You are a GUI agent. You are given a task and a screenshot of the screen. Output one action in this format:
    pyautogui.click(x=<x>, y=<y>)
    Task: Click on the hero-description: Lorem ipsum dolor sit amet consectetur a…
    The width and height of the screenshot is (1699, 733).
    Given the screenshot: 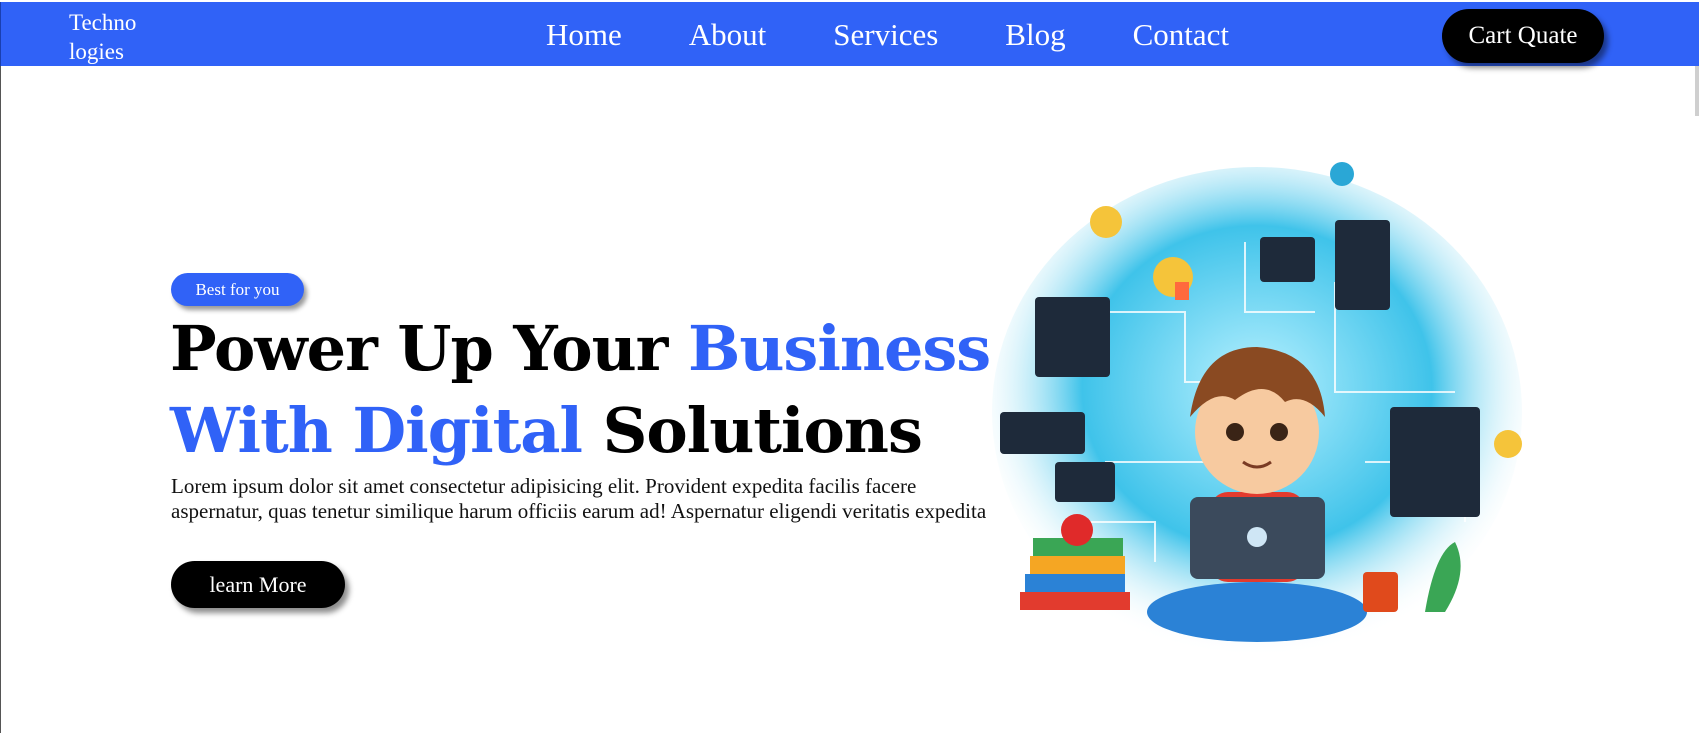 What is the action you would take?
    pyautogui.click(x=579, y=498)
    